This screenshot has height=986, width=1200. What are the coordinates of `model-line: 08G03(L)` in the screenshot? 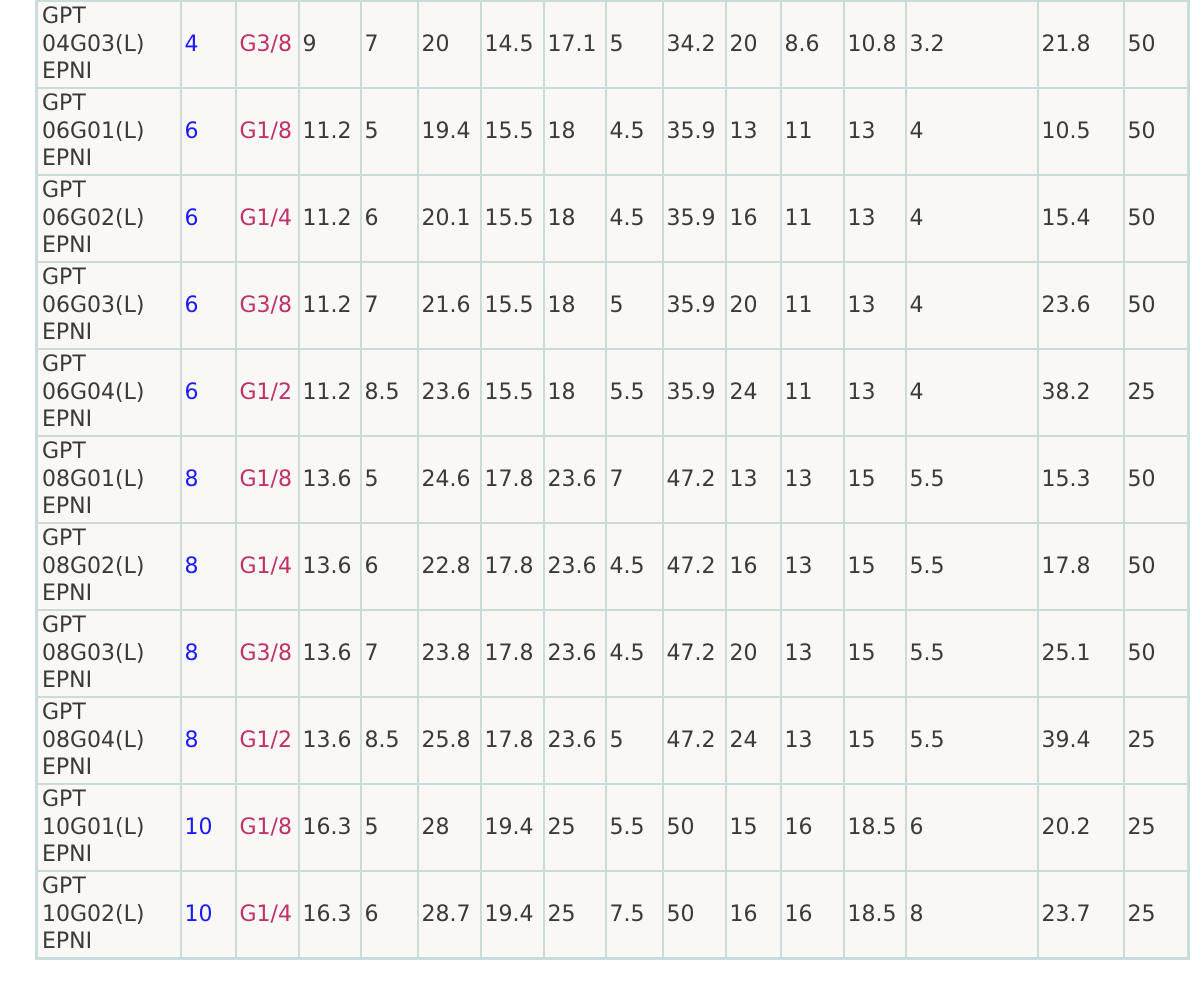 It's located at (93, 653).